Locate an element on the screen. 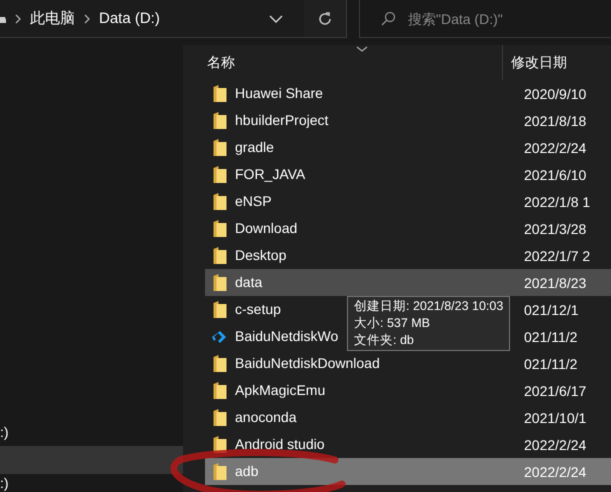 The width and height of the screenshot is (611, 492). breadcrumb: Data (D:) is located at coordinates (129, 18).